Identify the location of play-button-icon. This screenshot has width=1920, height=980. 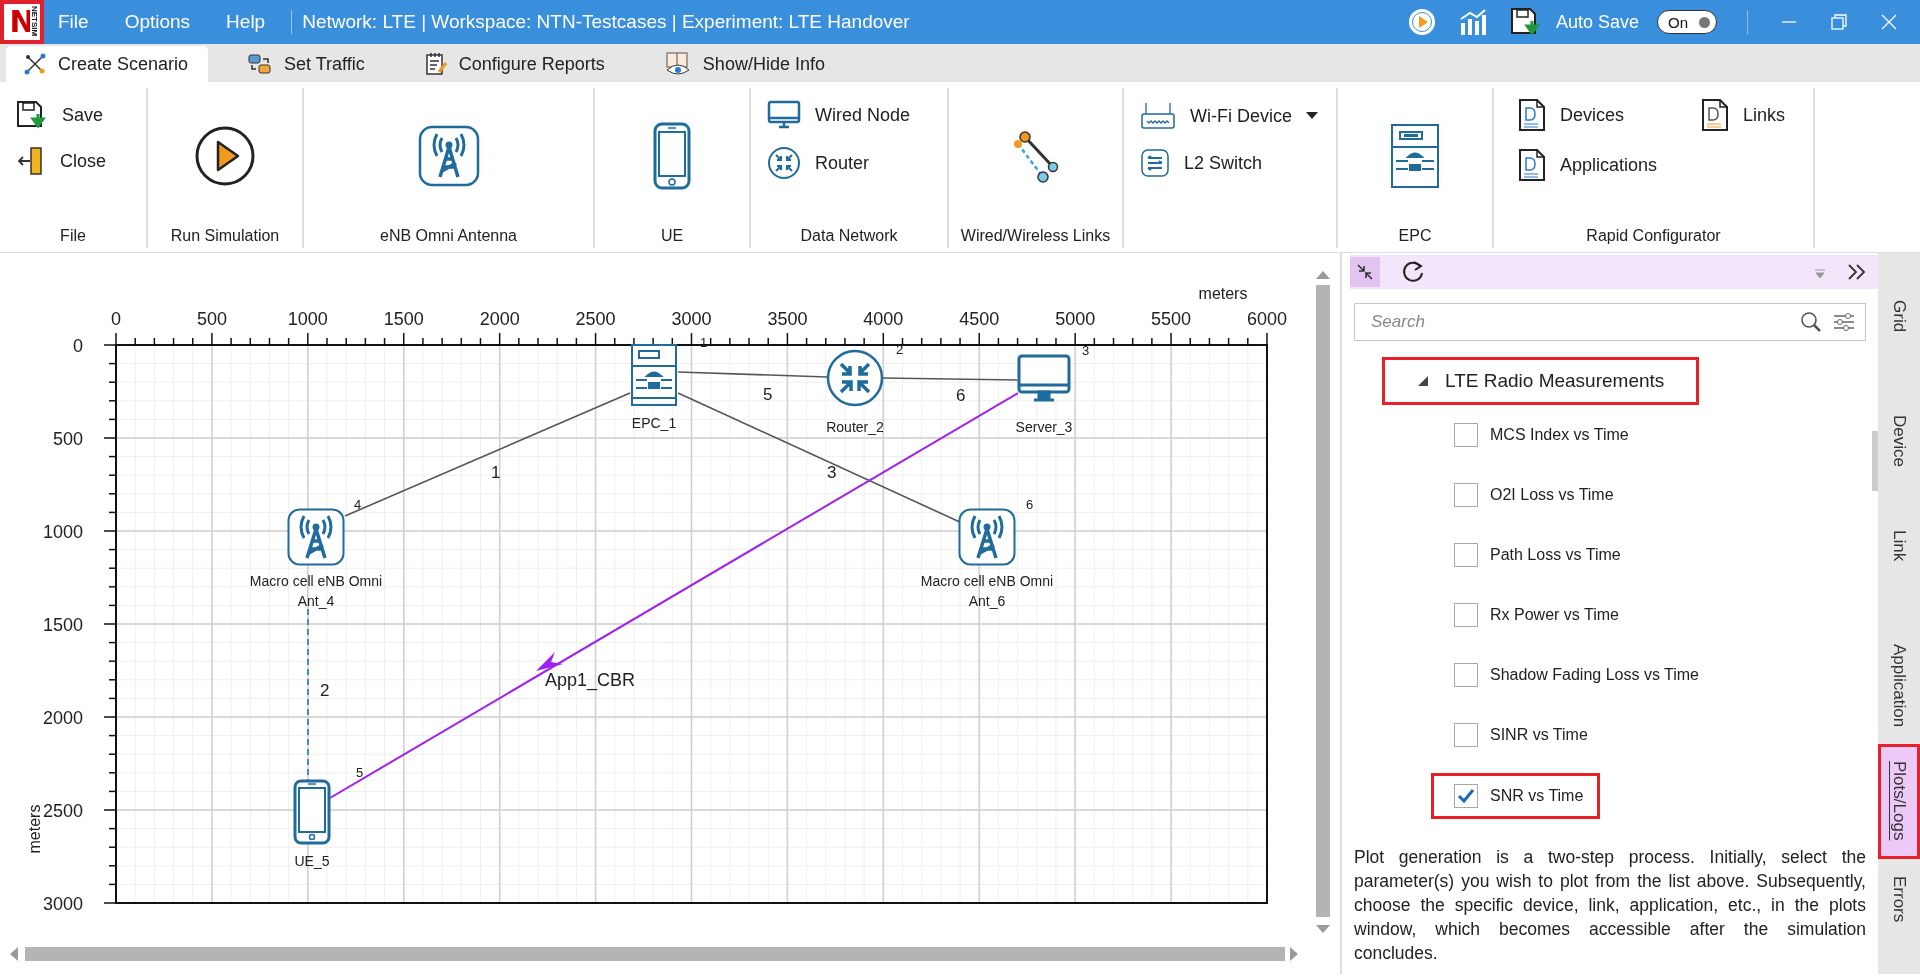
(225, 156).